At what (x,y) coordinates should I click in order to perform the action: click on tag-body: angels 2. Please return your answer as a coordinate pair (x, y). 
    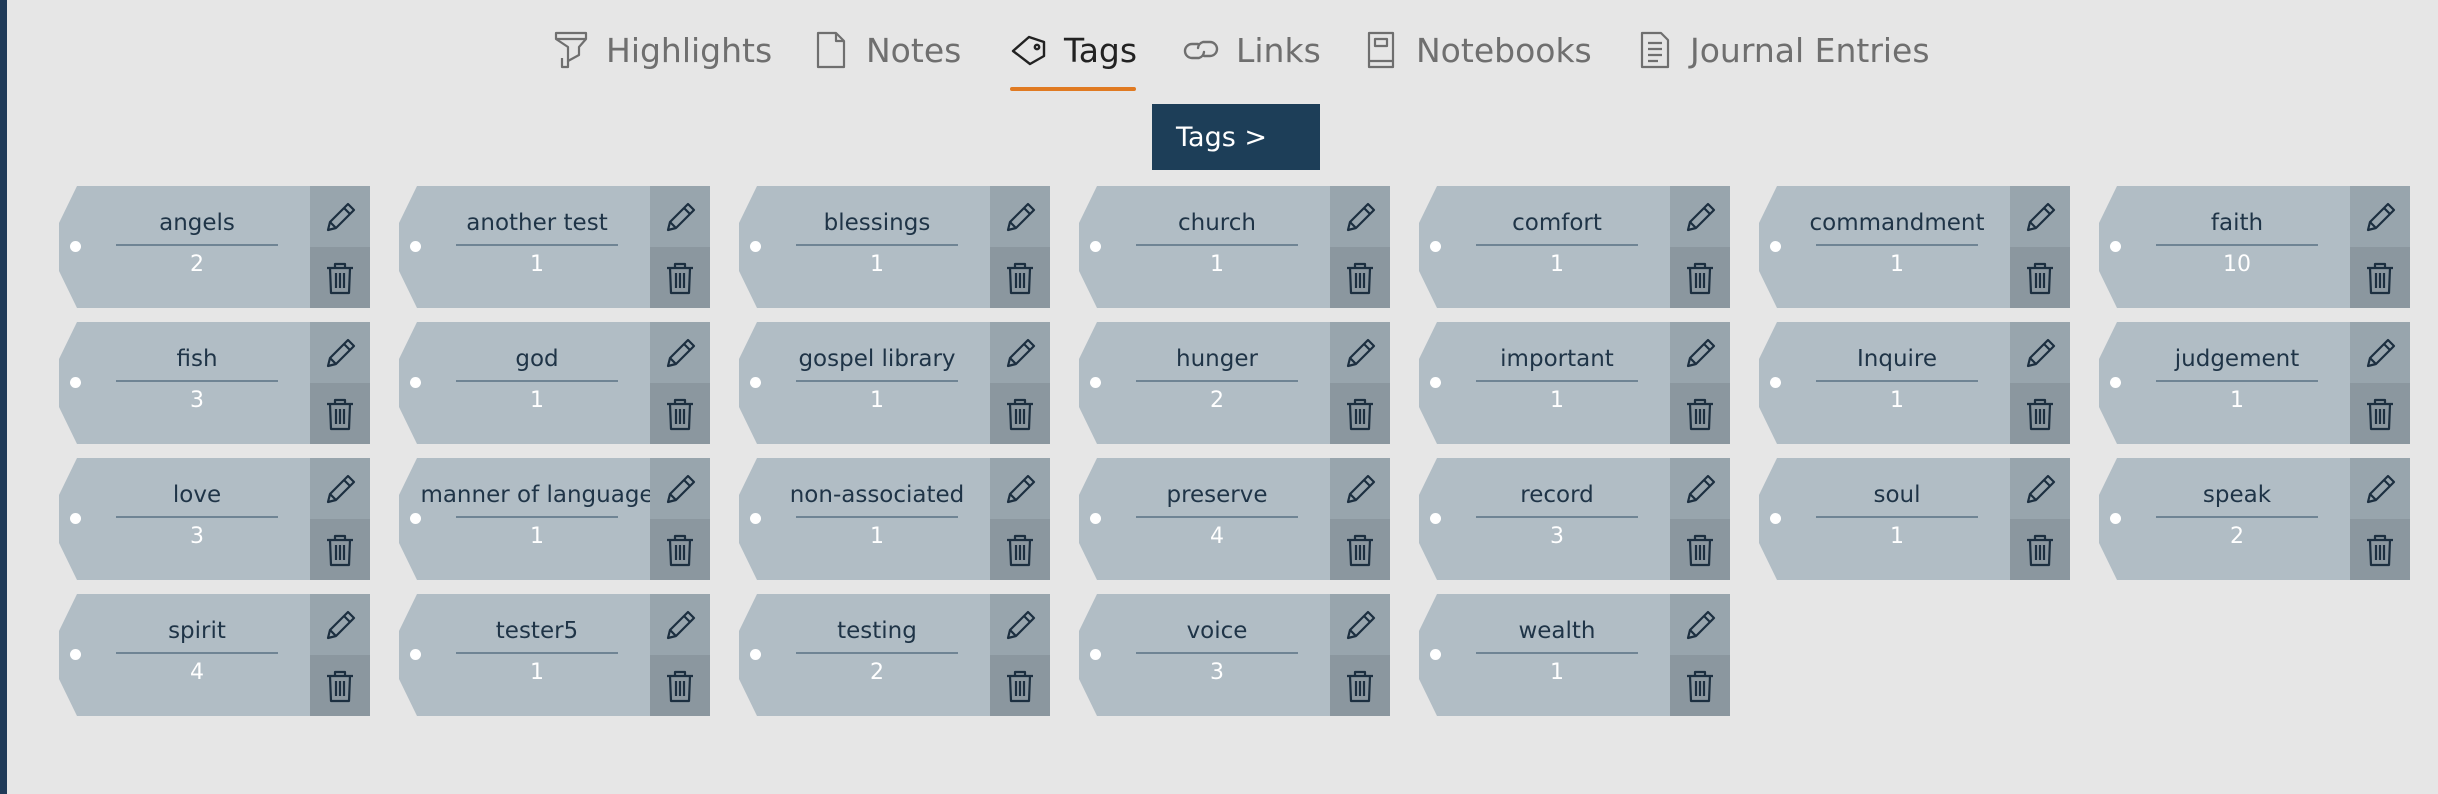
    Looking at the image, I should click on (184, 247).